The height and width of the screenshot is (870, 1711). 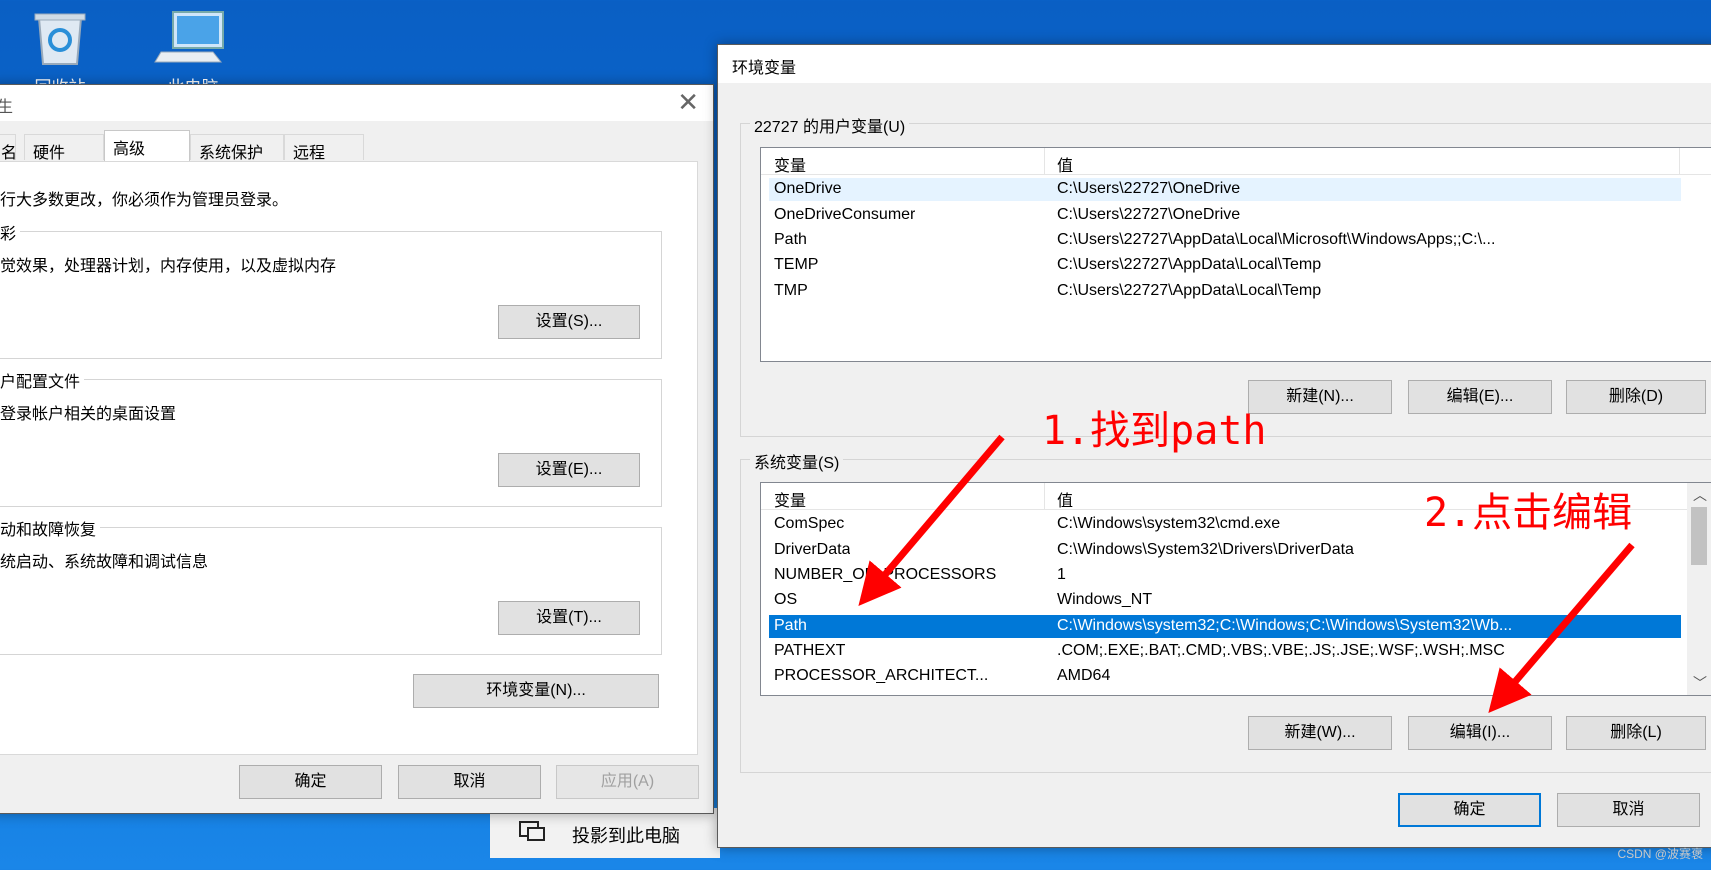 I want to click on arrow-to-edit-button, so click(x=1561, y=627).